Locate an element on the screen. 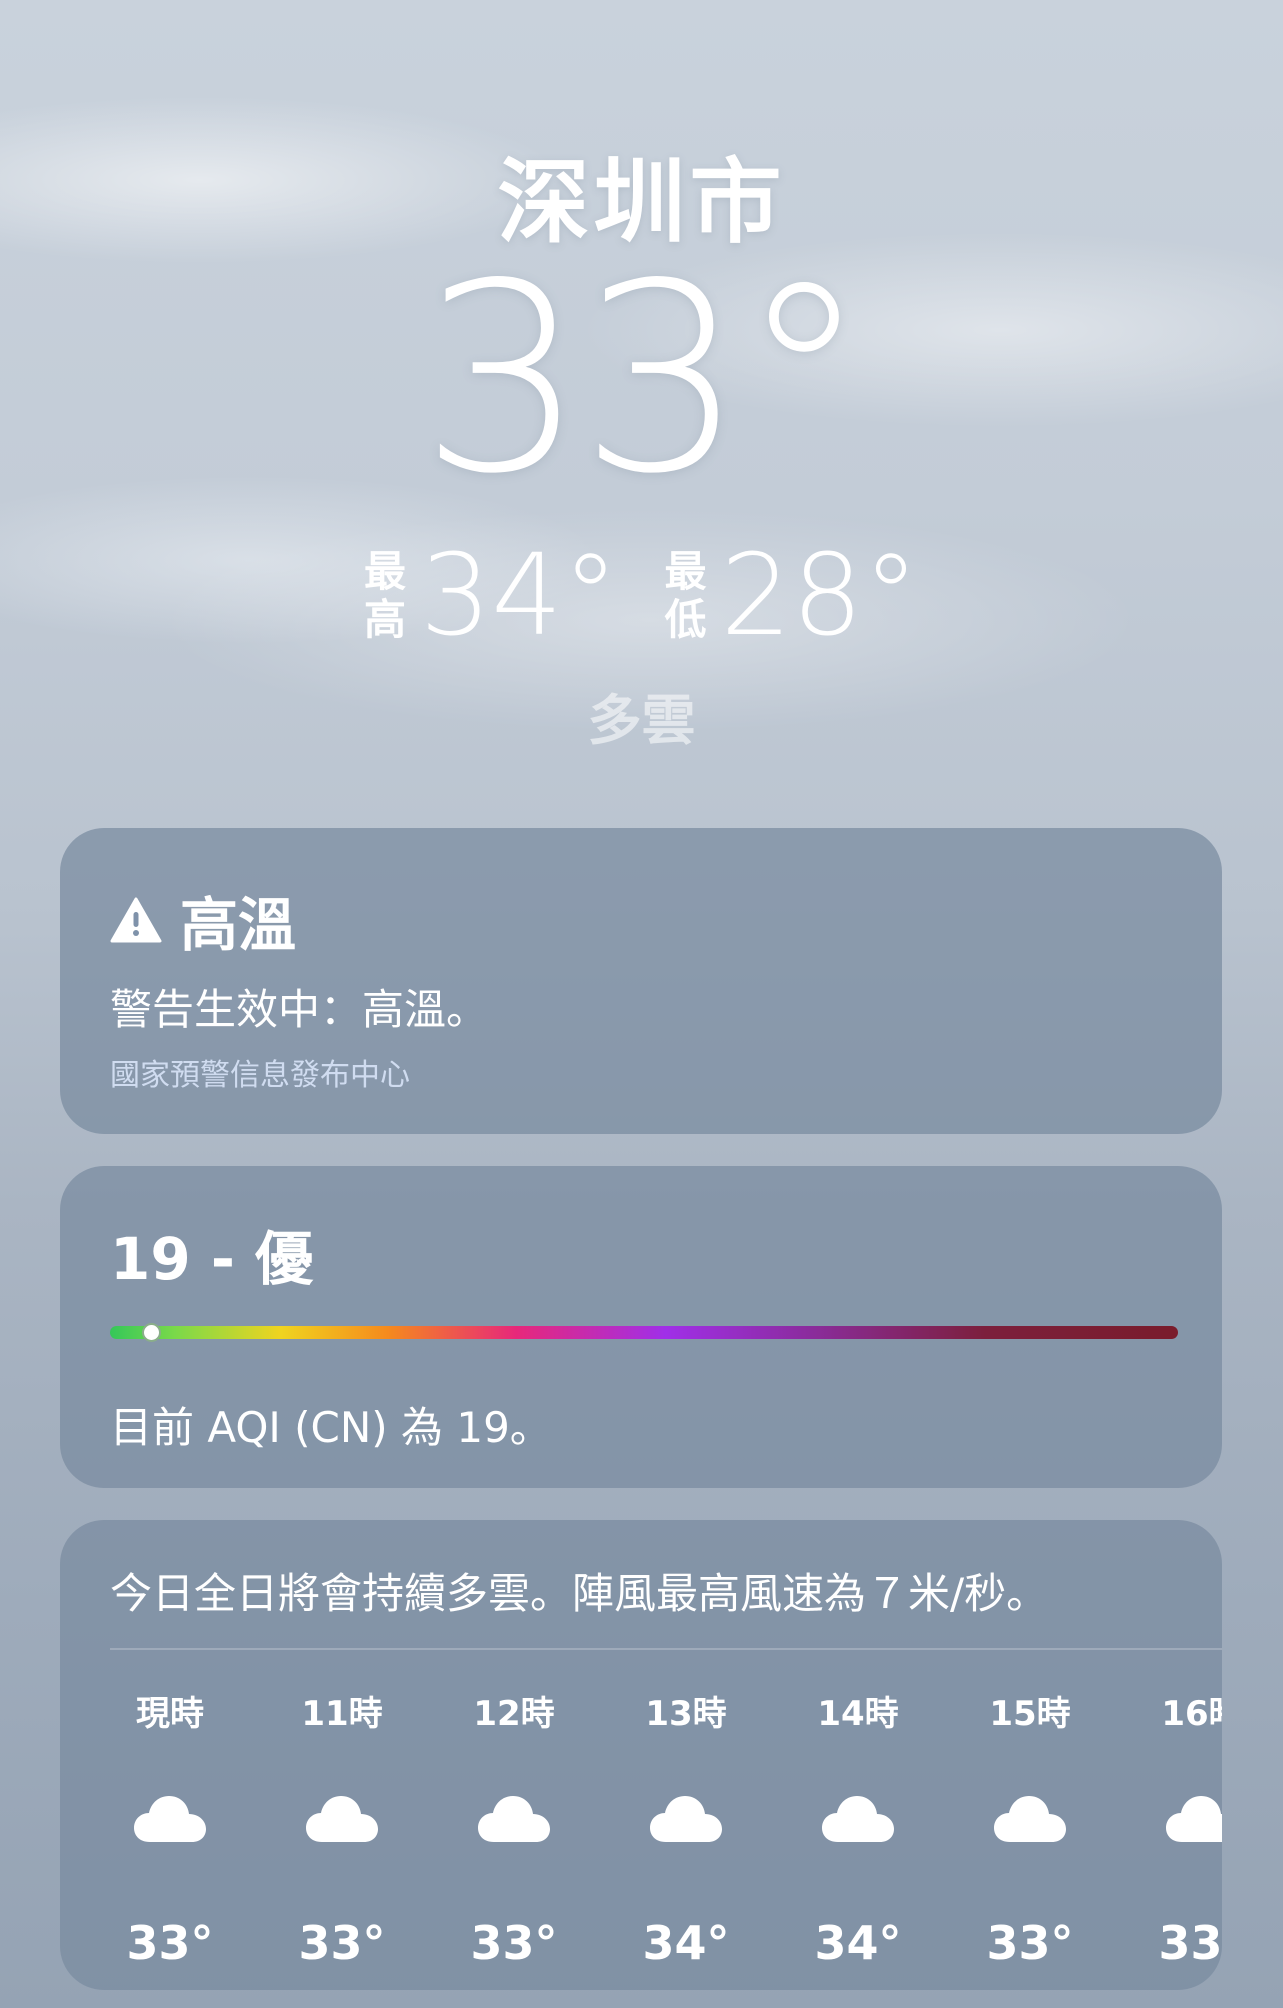 This screenshot has width=1283, height=2008. hour-label: 11時 is located at coordinates (342, 1714).